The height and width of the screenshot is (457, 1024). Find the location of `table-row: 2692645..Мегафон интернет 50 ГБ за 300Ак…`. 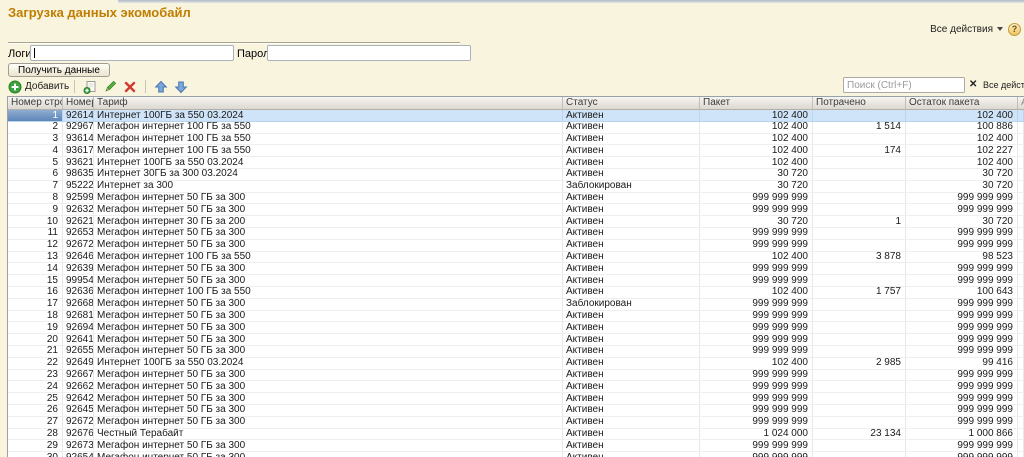

table-row: 2692645..Мегафон интернет 50 ГБ за 300Ак… is located at coordinates (516, 410).